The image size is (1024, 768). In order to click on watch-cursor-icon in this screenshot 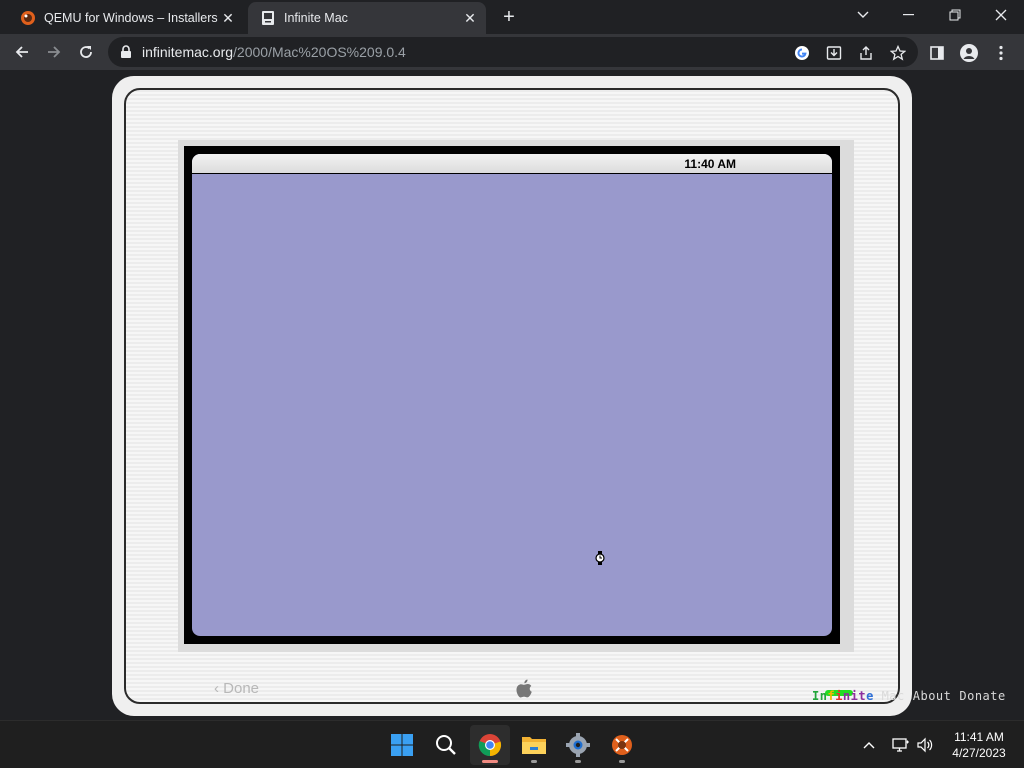, I will do `click(600, 558)`.